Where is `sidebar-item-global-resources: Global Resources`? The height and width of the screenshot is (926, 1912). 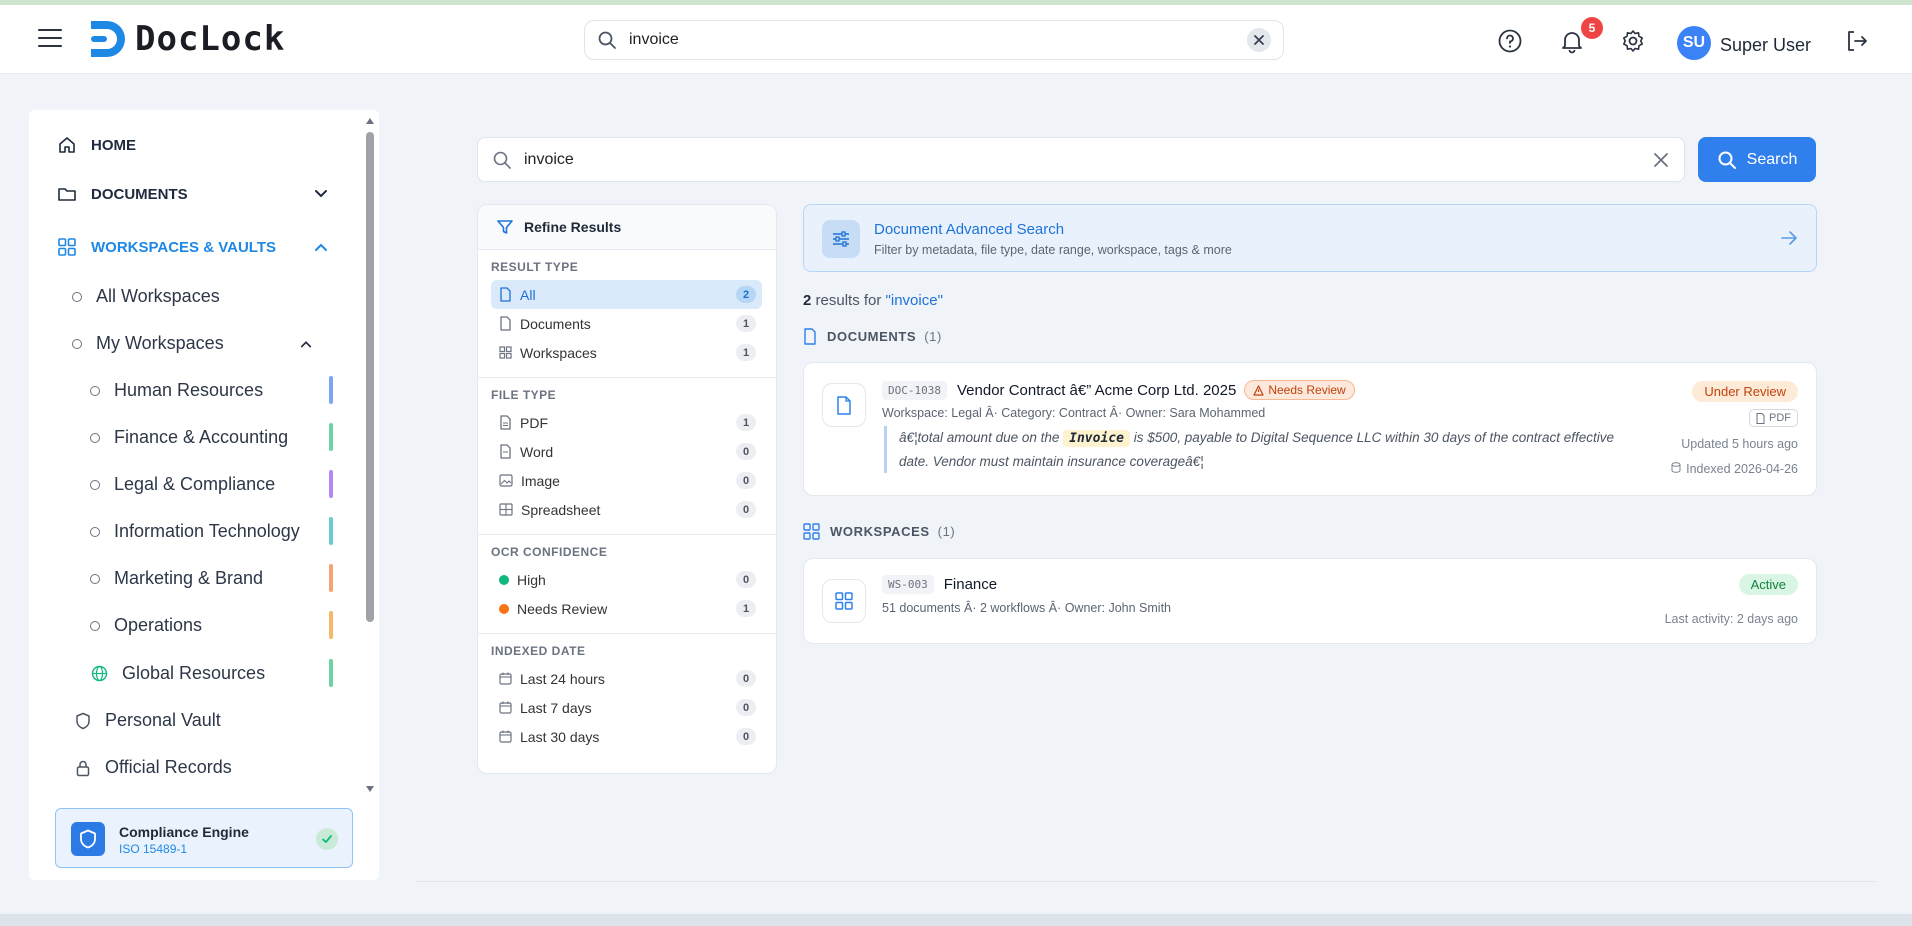
sidebar-item-global-resources: Global Resources is located at coordinates (178, 673).